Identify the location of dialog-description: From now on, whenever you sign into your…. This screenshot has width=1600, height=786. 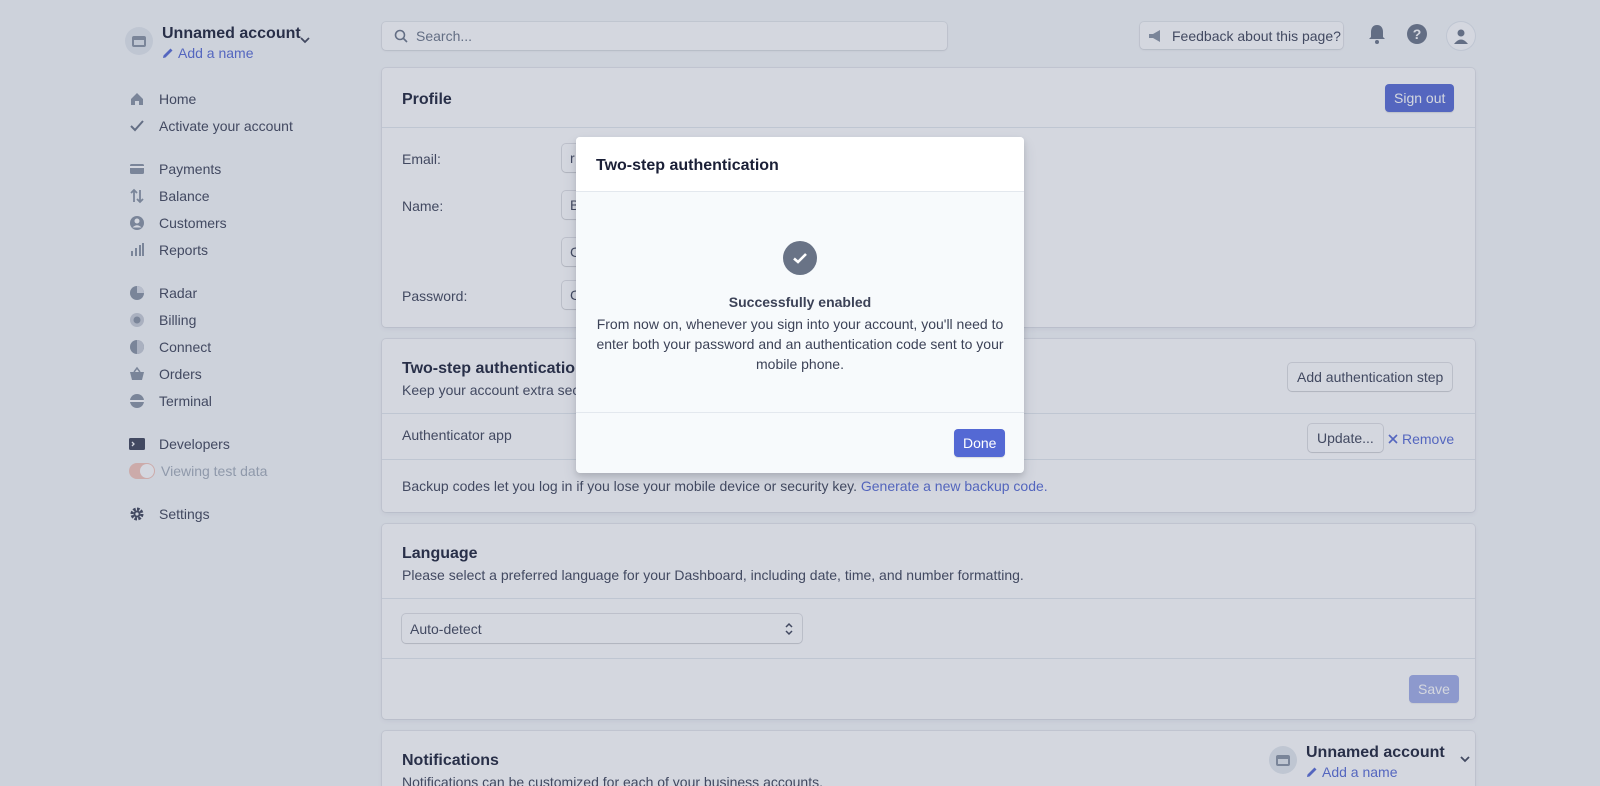
(800, 344).